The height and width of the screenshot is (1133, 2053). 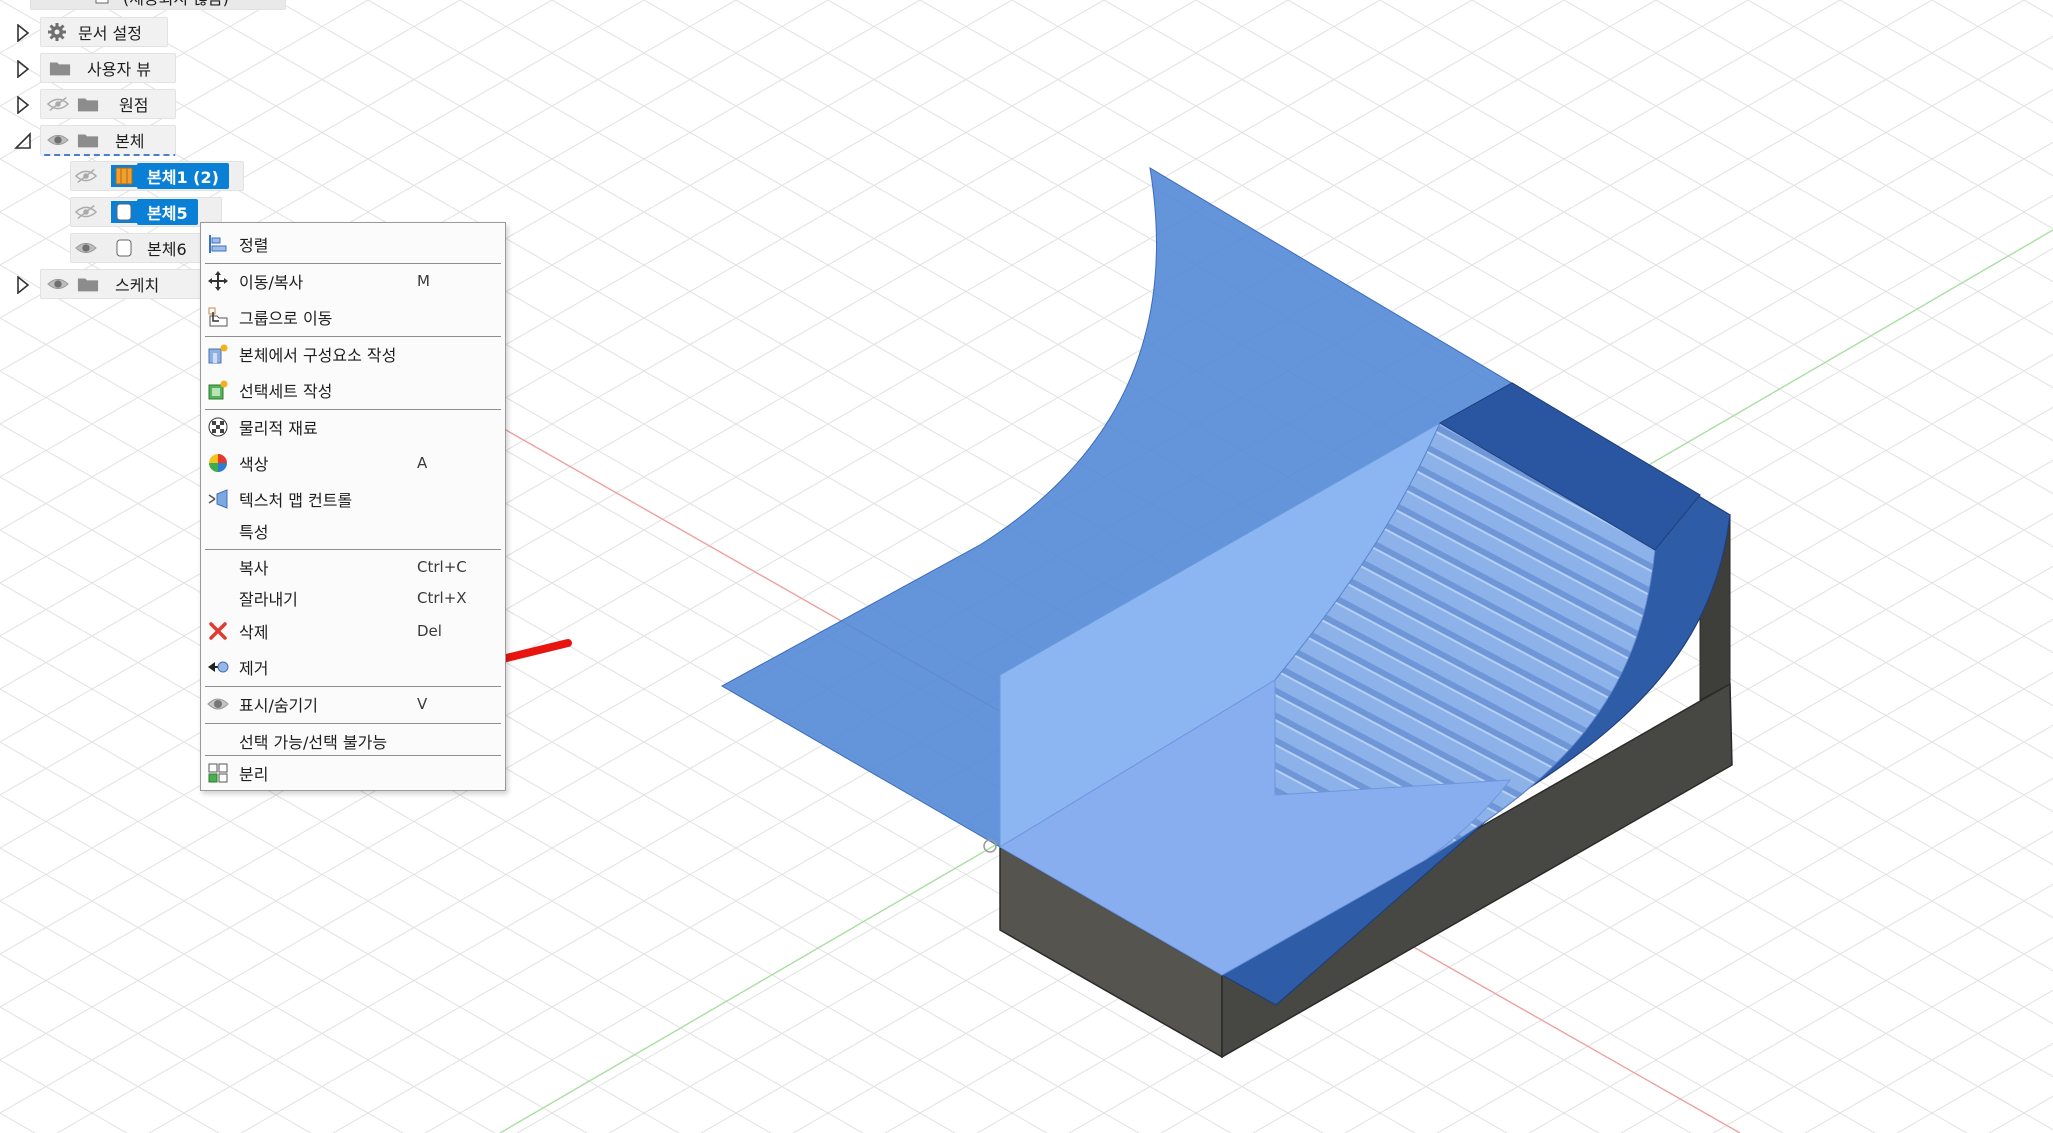 I want to click on body-label-selected: 본체5, so click(x=167, y=212).